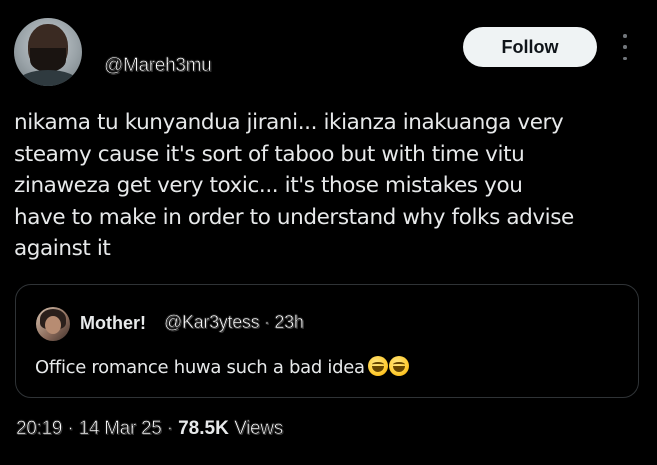 The height and width of the screenshot is (465, 657). Describe the element at coordinates (48, 60) in the screenshot. I see `avatar-beard` at that location.